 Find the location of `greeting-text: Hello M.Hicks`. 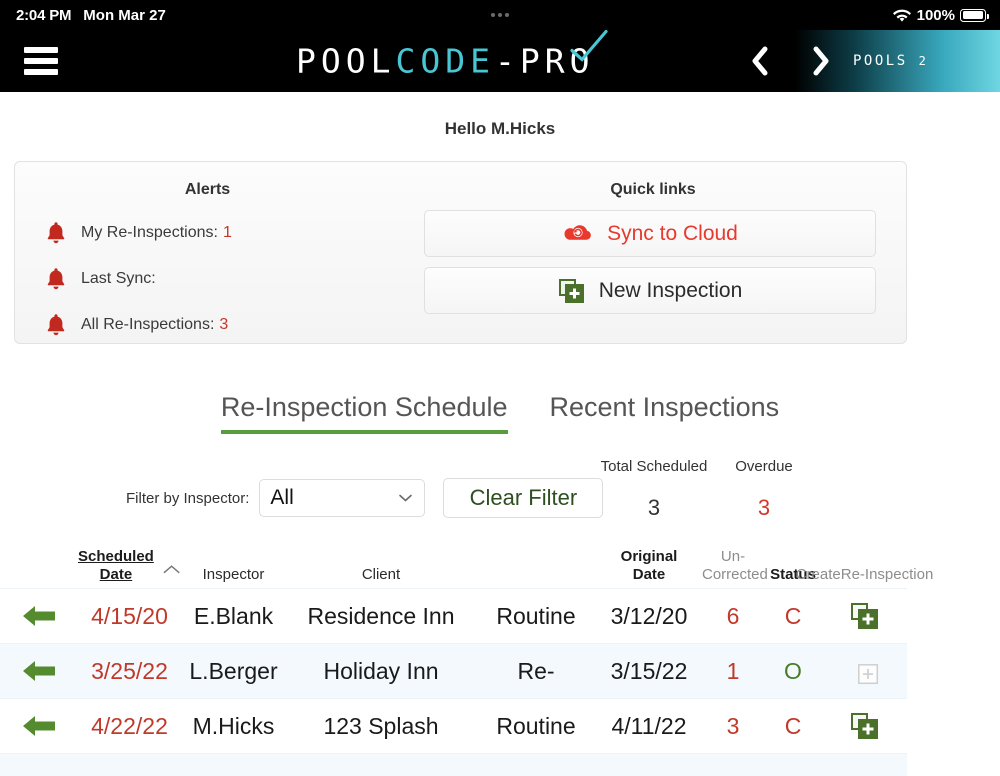

greeting-text: Hello M.Hicks is located at coordinates (500, 128).